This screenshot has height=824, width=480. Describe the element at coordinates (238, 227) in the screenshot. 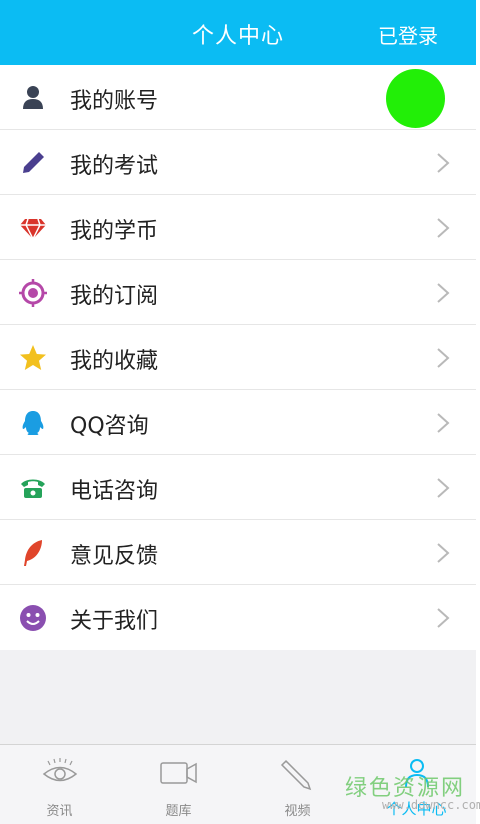

I see `menu-item-coins: 我的学币` at that location.